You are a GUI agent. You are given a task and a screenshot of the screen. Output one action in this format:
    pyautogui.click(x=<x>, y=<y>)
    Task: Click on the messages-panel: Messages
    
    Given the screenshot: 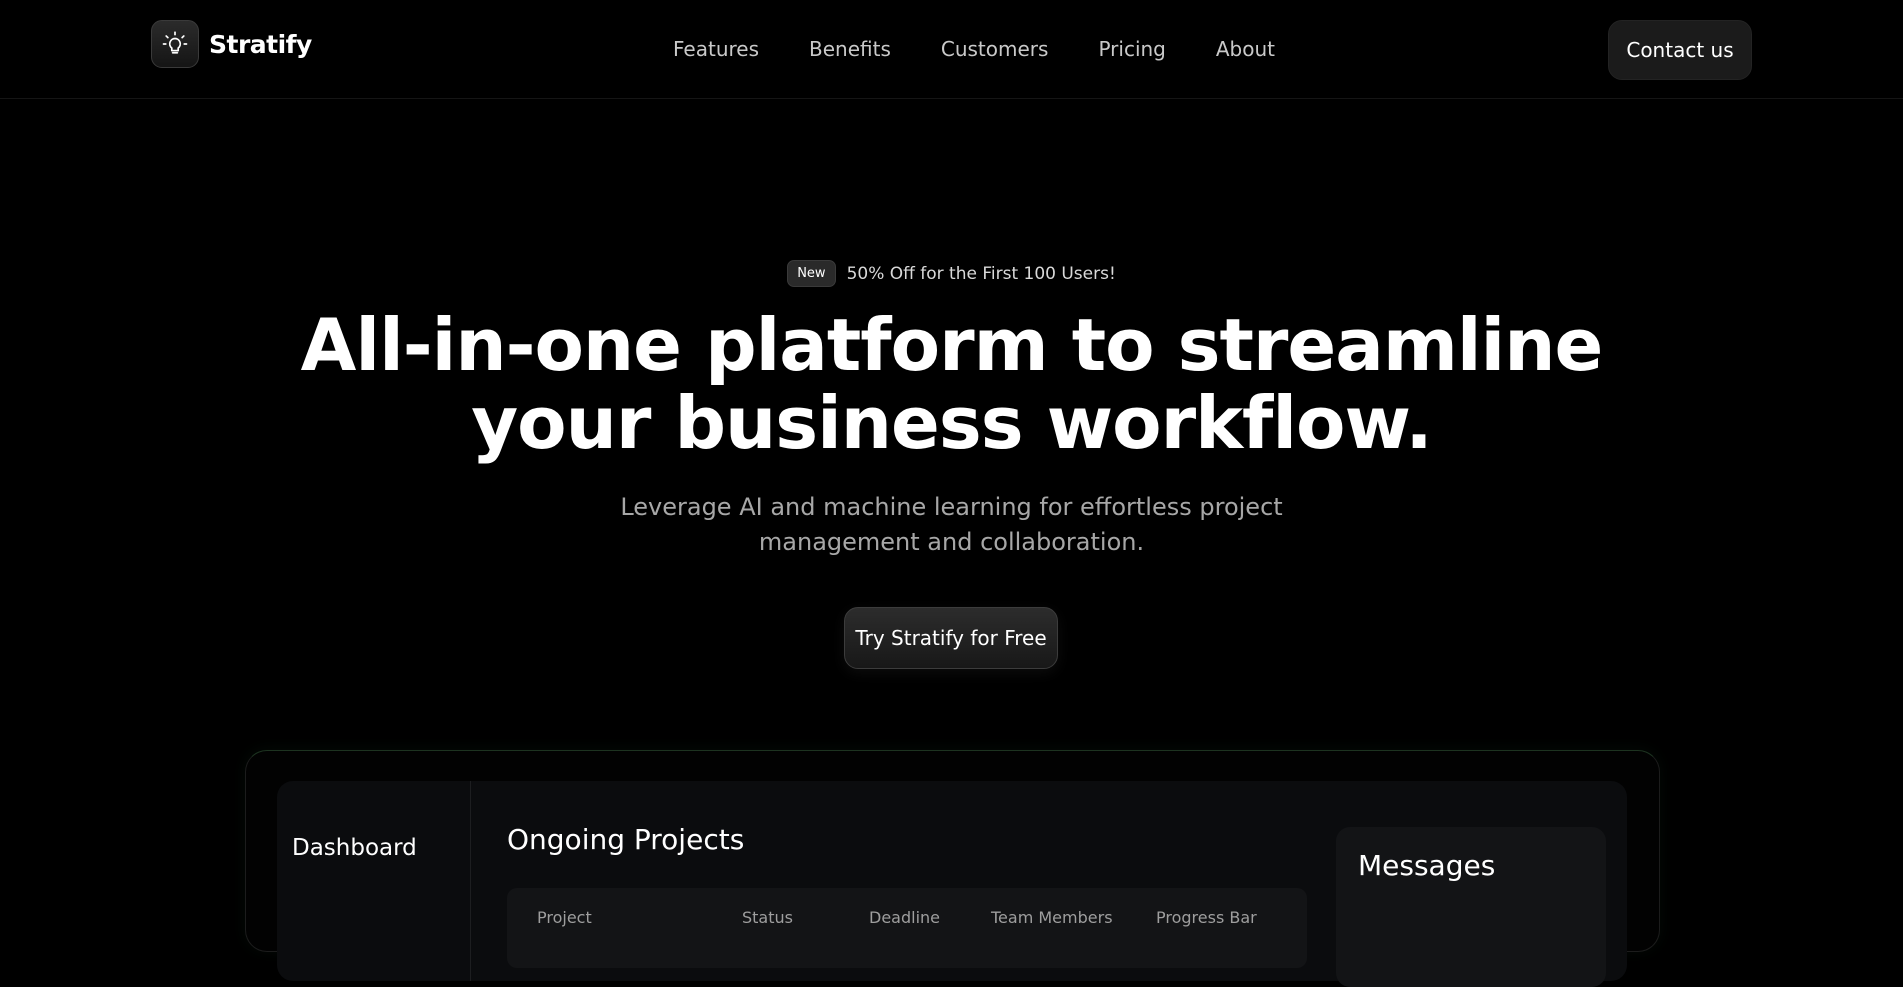 What is the action you would take?
    pyautogui.click(x=1471, y=907)
    